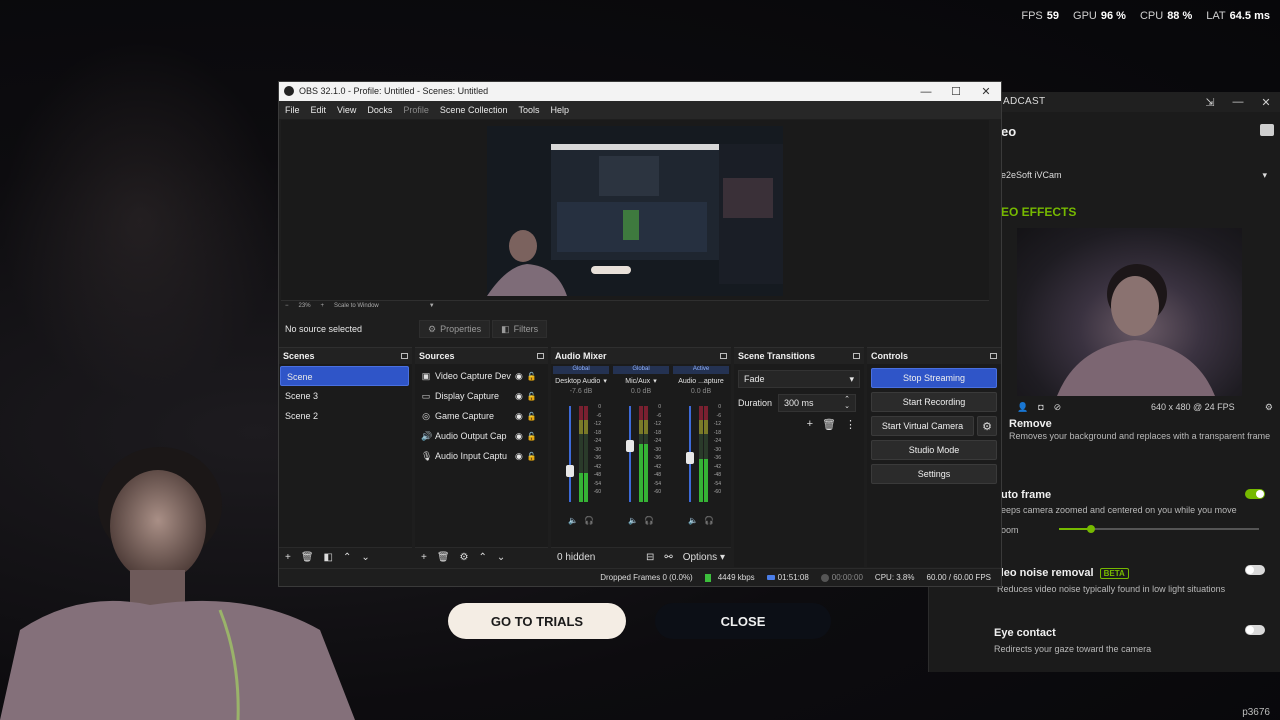 The image size is (1280, 720). I want to click on source-row: 🎙 Audio Input Captu ◉ 🔓, so click(481, 456).